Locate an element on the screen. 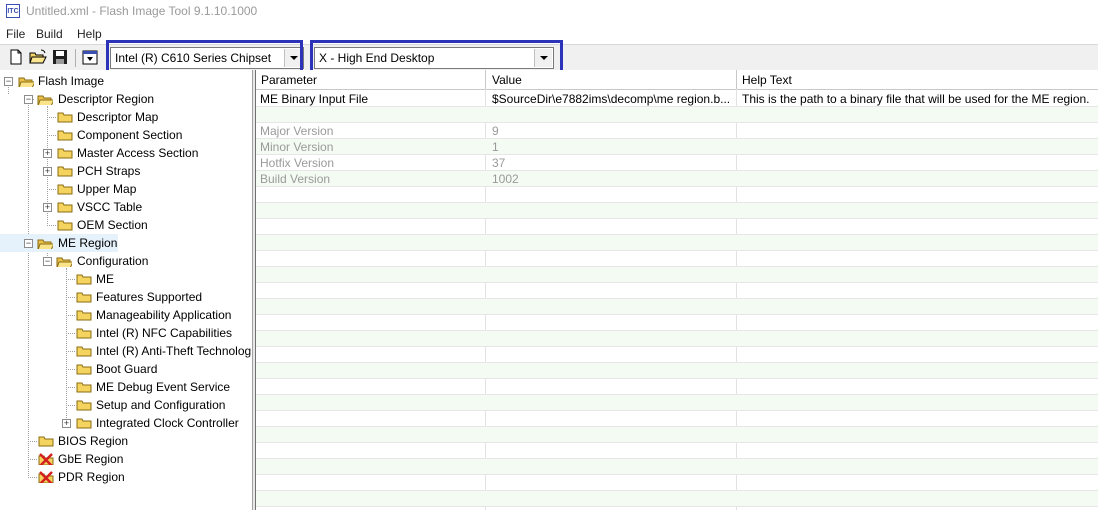  tree-node-label: Intel (R) Anti-Theft Technolog is located at coordinates (174, 351).